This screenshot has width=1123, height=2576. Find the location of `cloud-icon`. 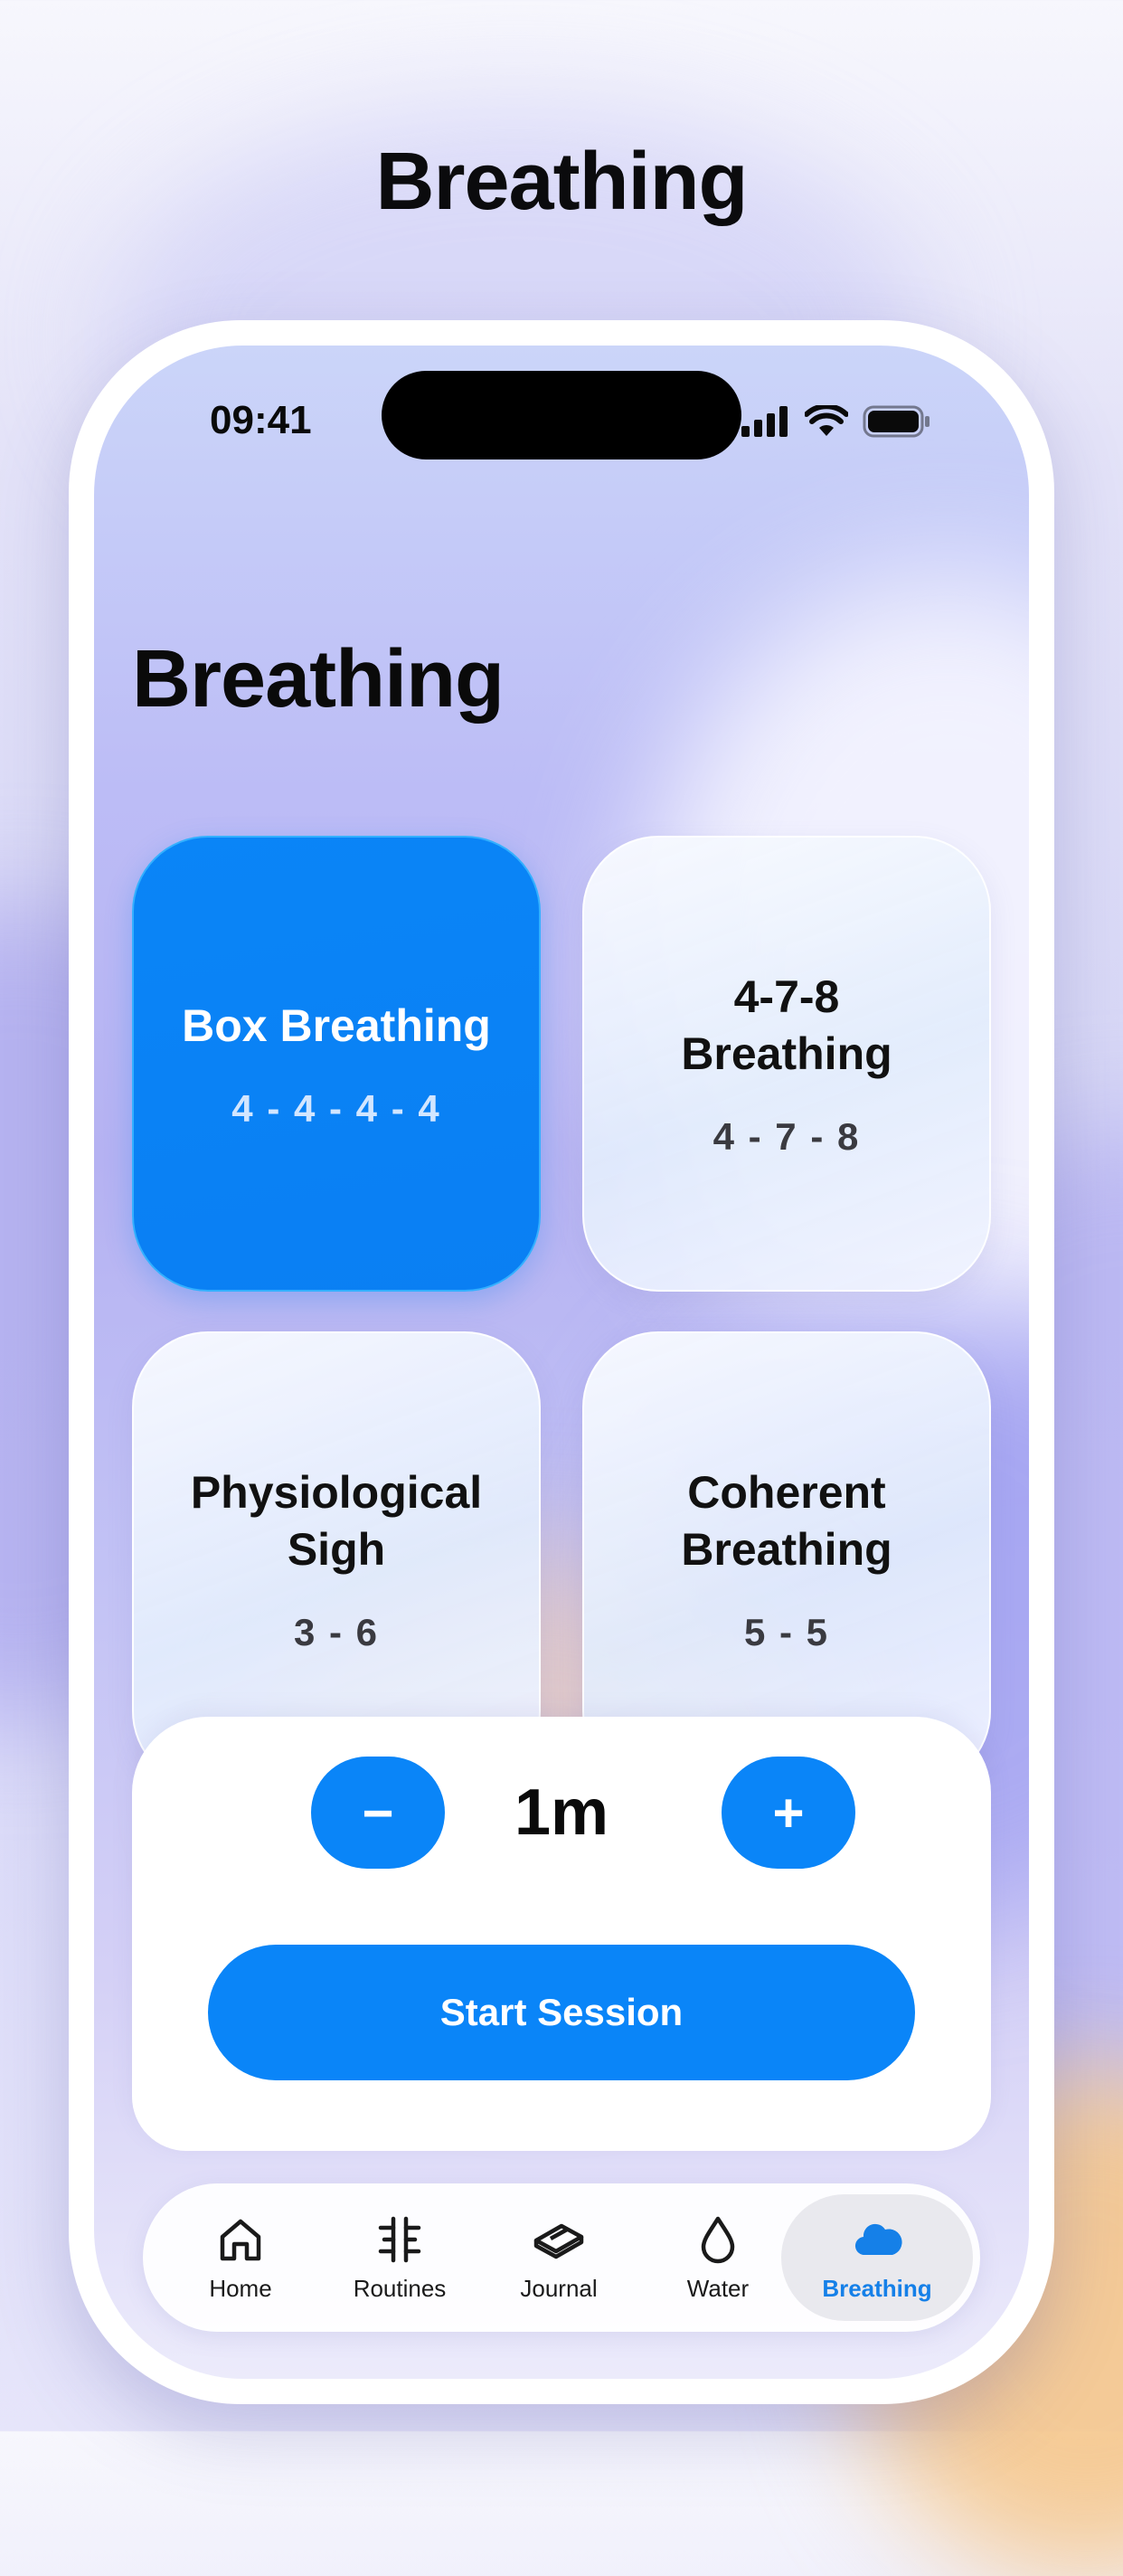

cloud-icon is located at coordinates (878, 2239).